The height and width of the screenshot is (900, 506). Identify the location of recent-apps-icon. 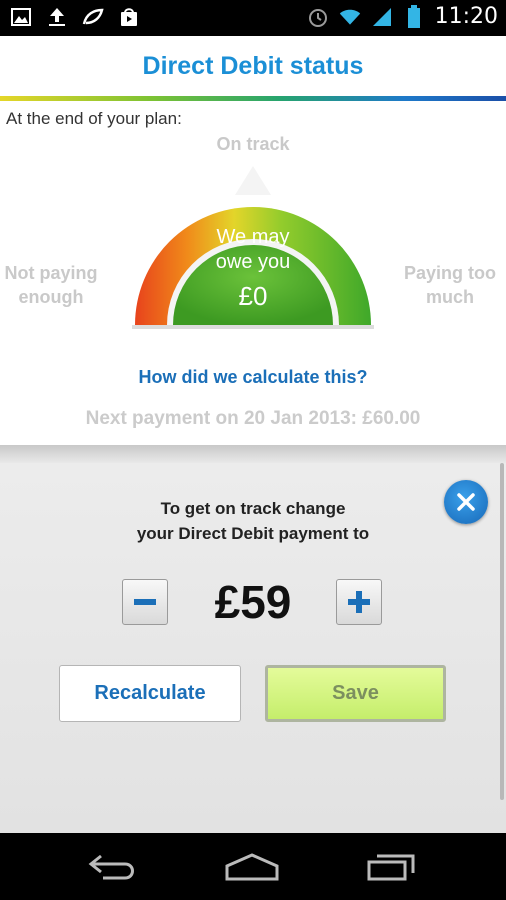
(391, 867).